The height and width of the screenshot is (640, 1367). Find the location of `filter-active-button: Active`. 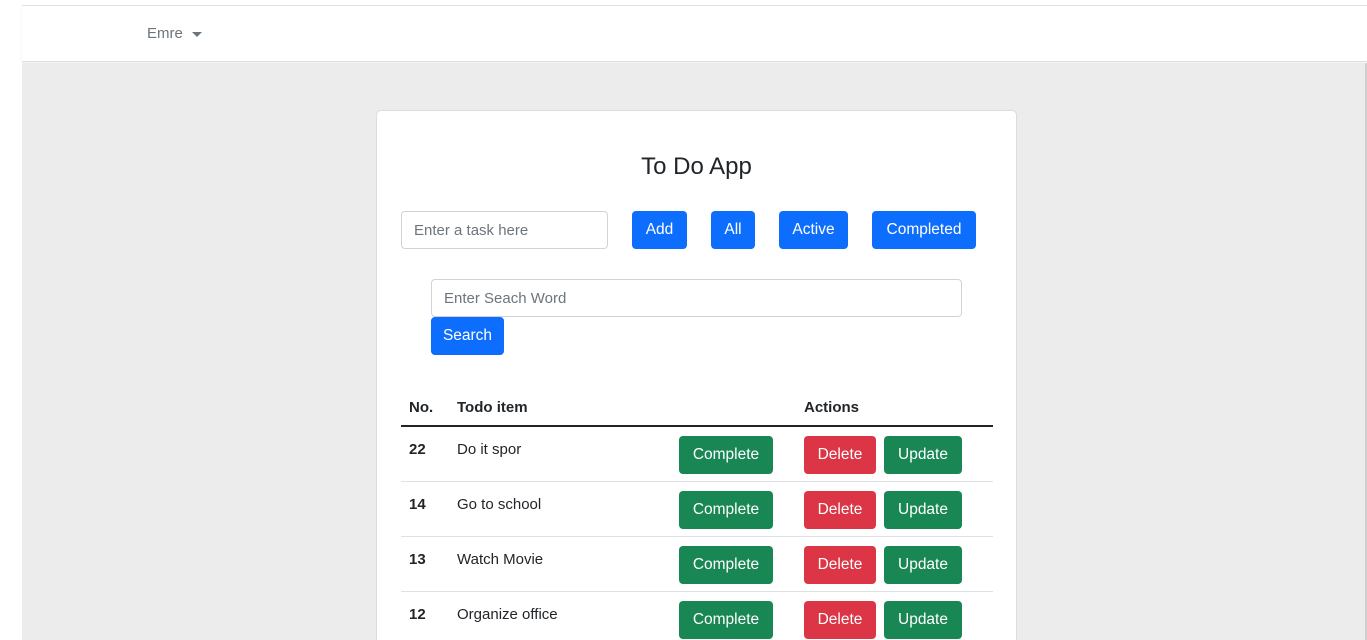

filter-active-button: Active is located at coordinates (813, 230).